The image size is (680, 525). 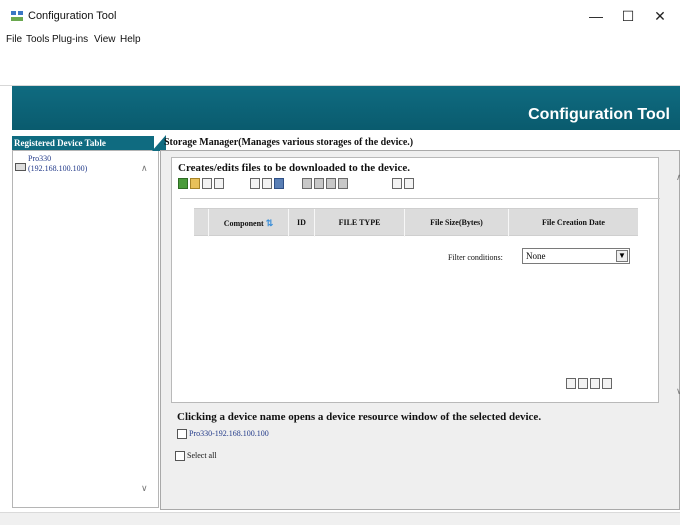 I want to click on grid-view-icon, so click(x=583, y=383).